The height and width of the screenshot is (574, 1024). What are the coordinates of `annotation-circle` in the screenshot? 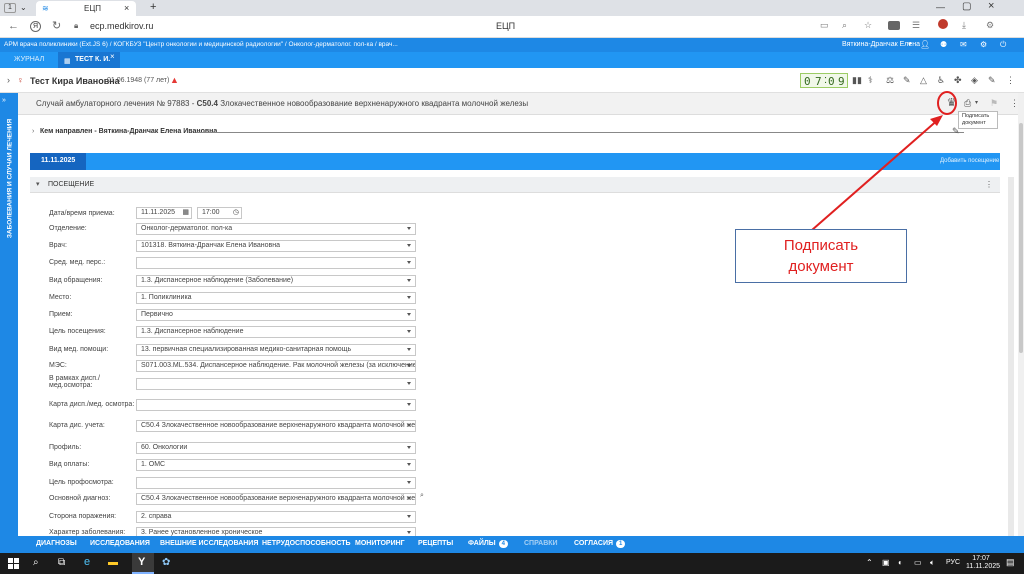 It's located at (947, 103).